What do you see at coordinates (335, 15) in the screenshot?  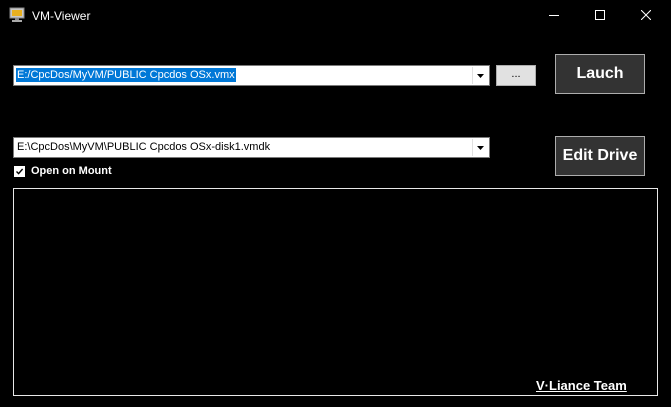 I see `title-bar: VM-Viewer` at bounding box center [335, 15].